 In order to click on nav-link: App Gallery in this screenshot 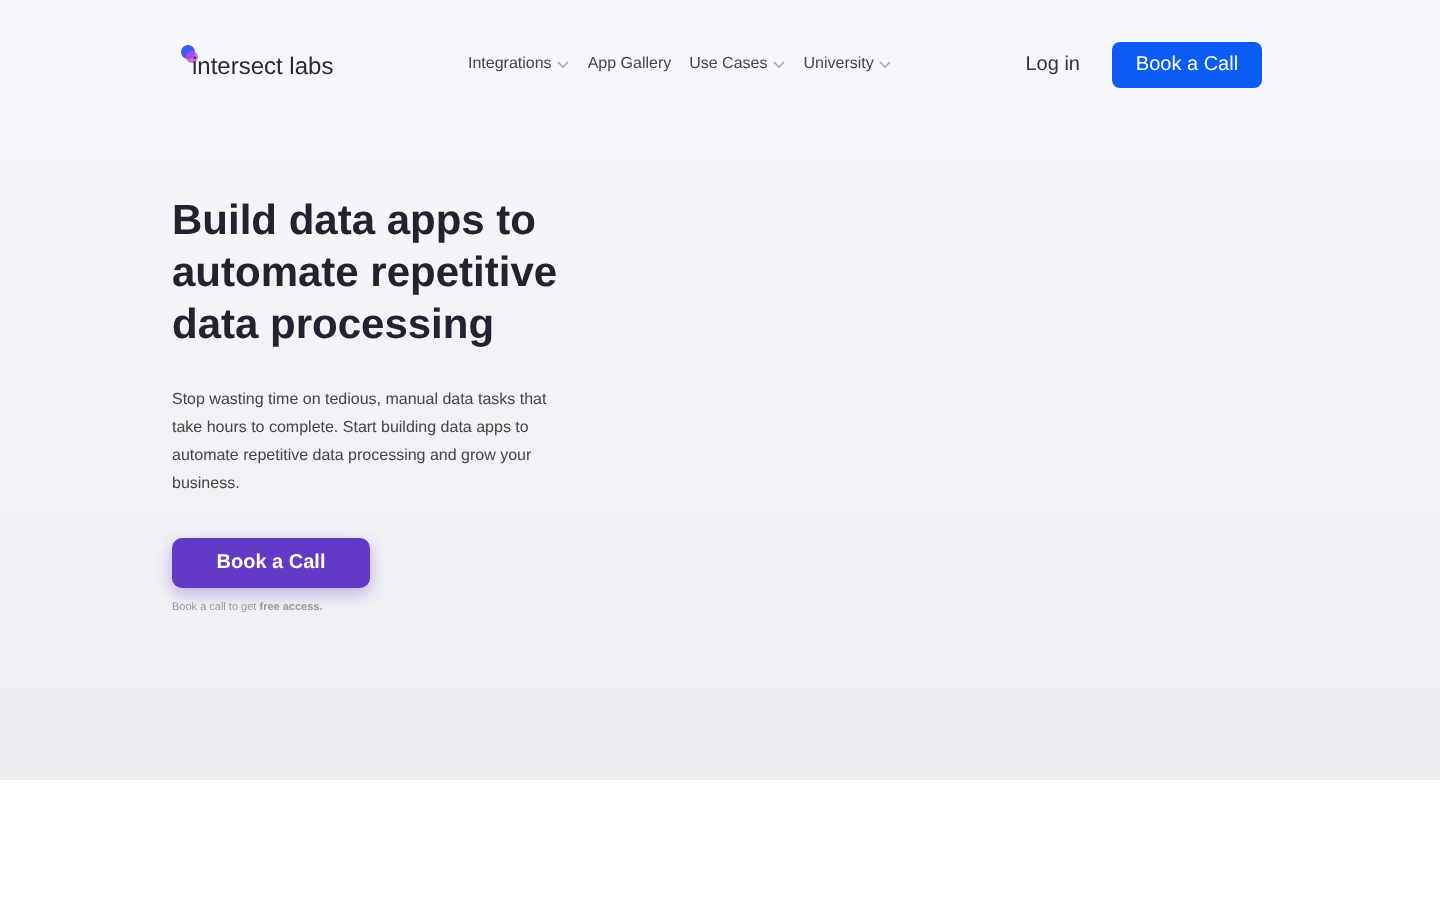, I will do `click(629, 64)`.